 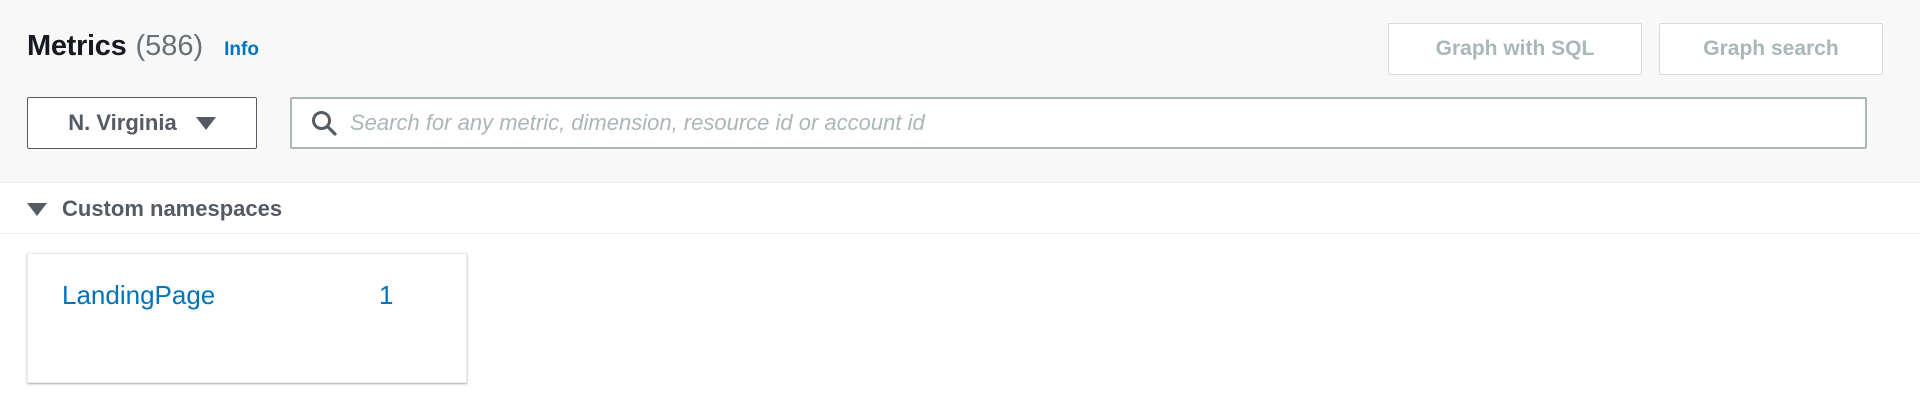 I want to click on search-input, so click(x=1090, y=123).